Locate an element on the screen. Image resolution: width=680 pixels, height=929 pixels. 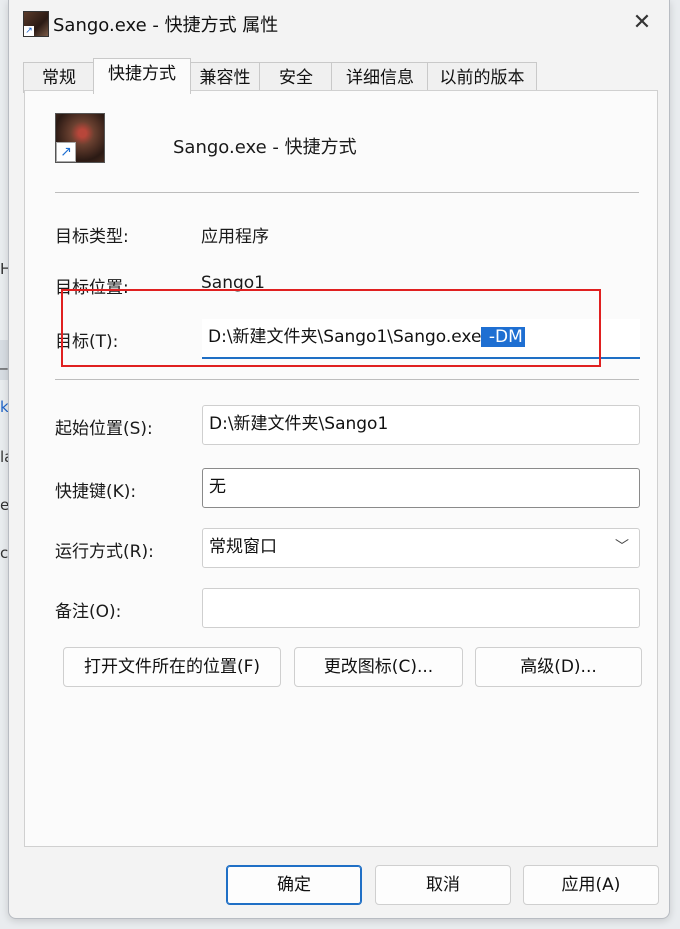
ok-button: 确定 is located at coordinates (294, 885).